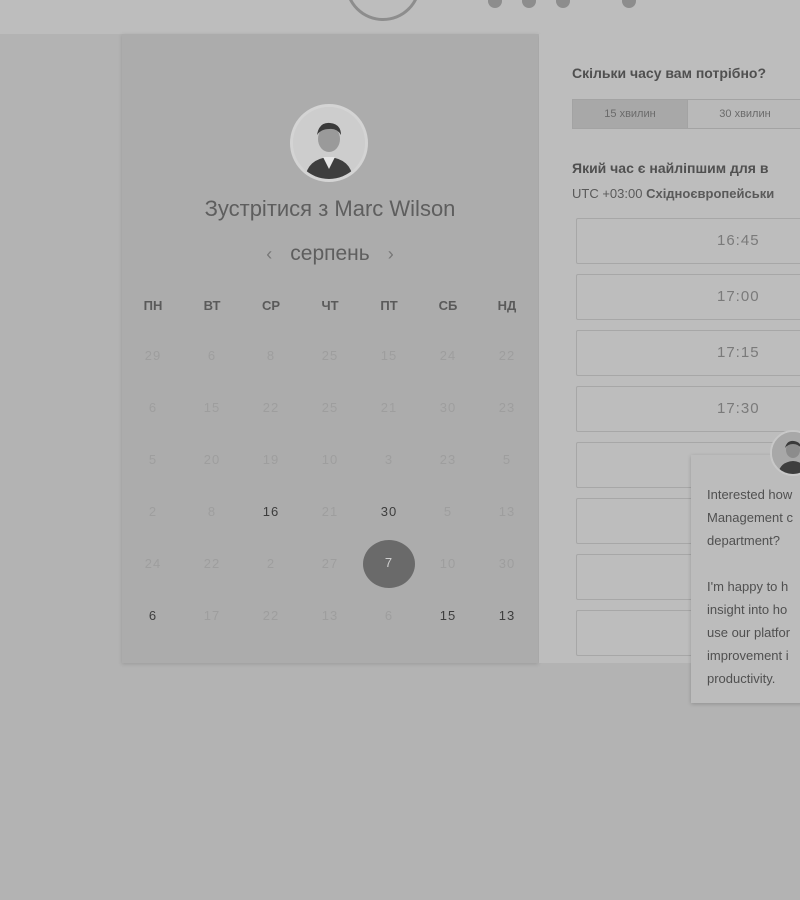 Image resolution: width=800 pixels, height=900 pixels. Describe the element at coordinates (607, 193) in the screenshot. I see `timezone-offset: UTC +03:00` at that location.